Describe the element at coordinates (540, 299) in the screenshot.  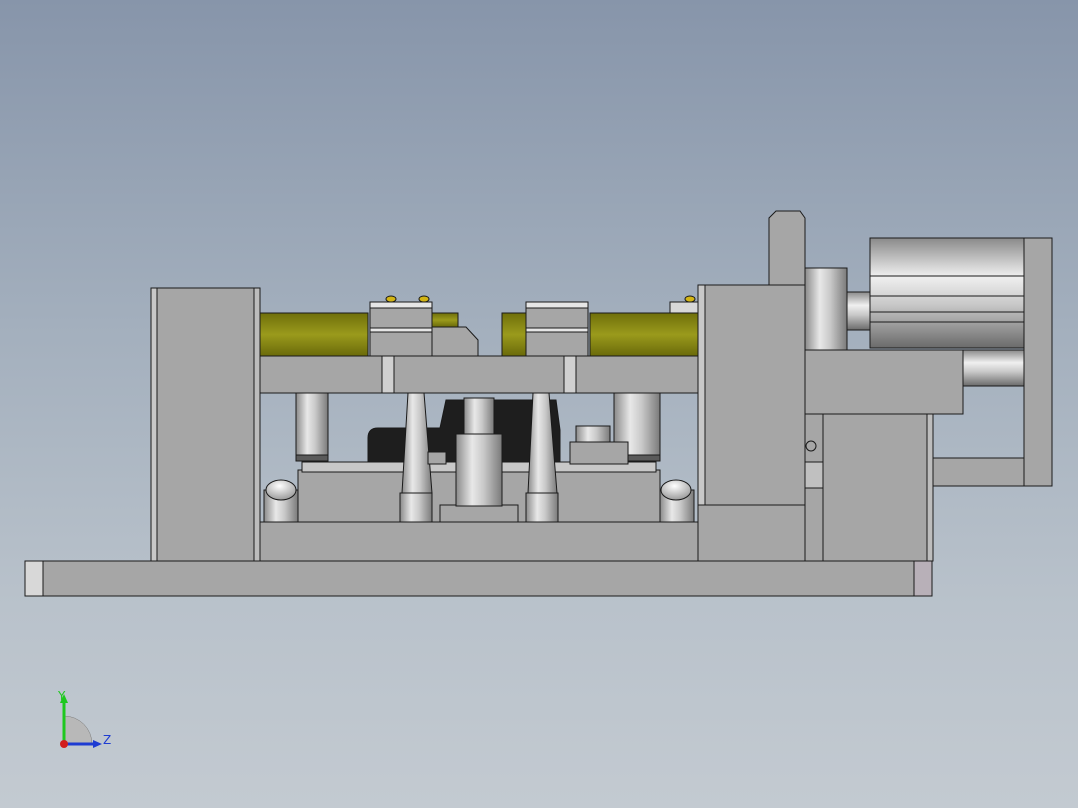
I see `bolt-heads` at that location.